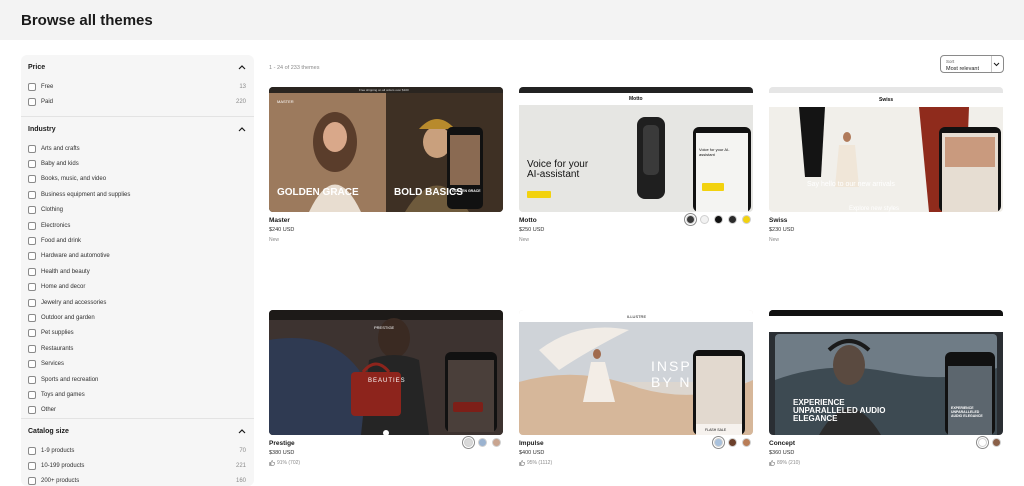 The image size is (1024, 486). I want to click on filter-label: 1-9 products, so click(58, 450).